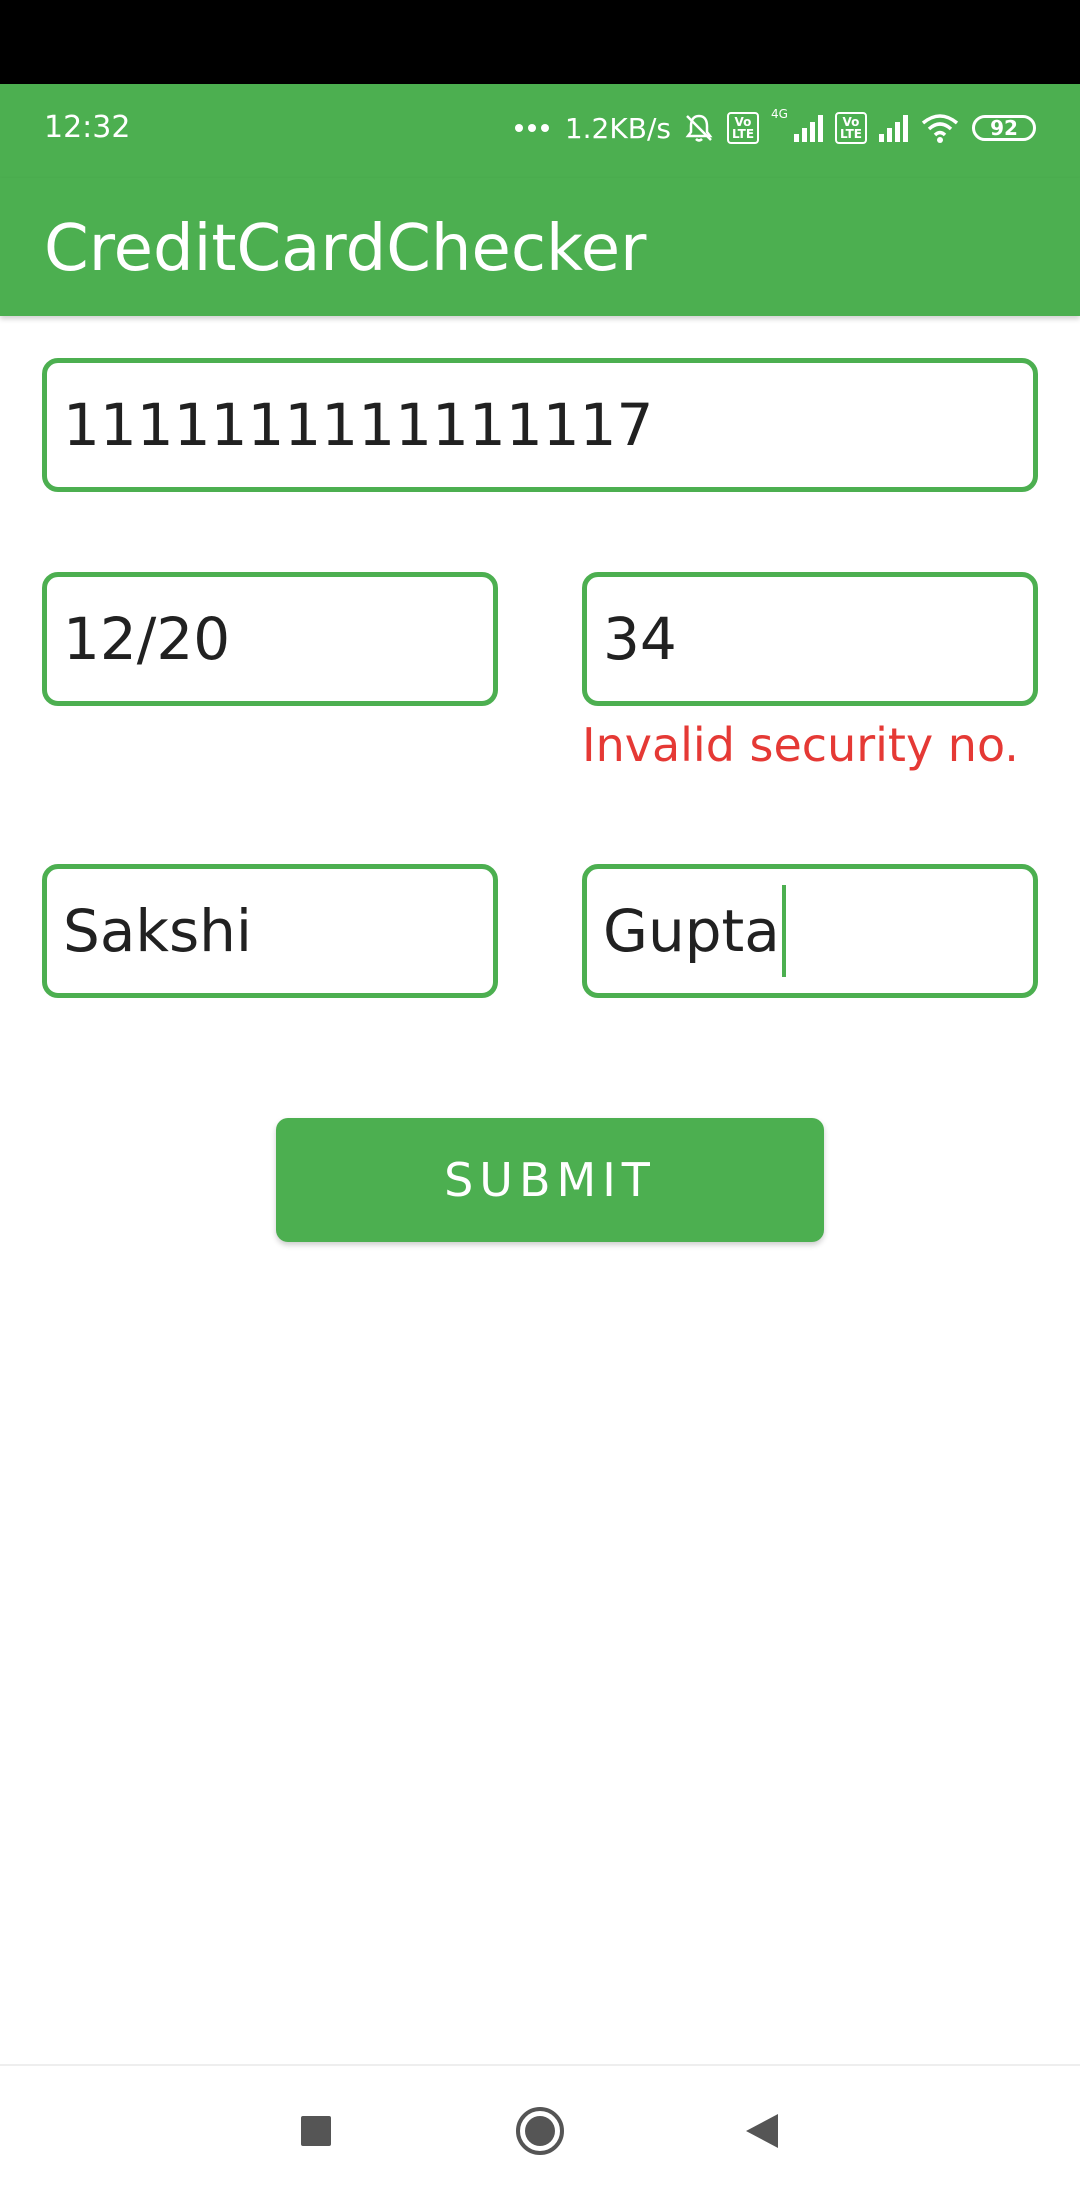  I want to click on submit-button: SUBMIT, so click(550, 1180).